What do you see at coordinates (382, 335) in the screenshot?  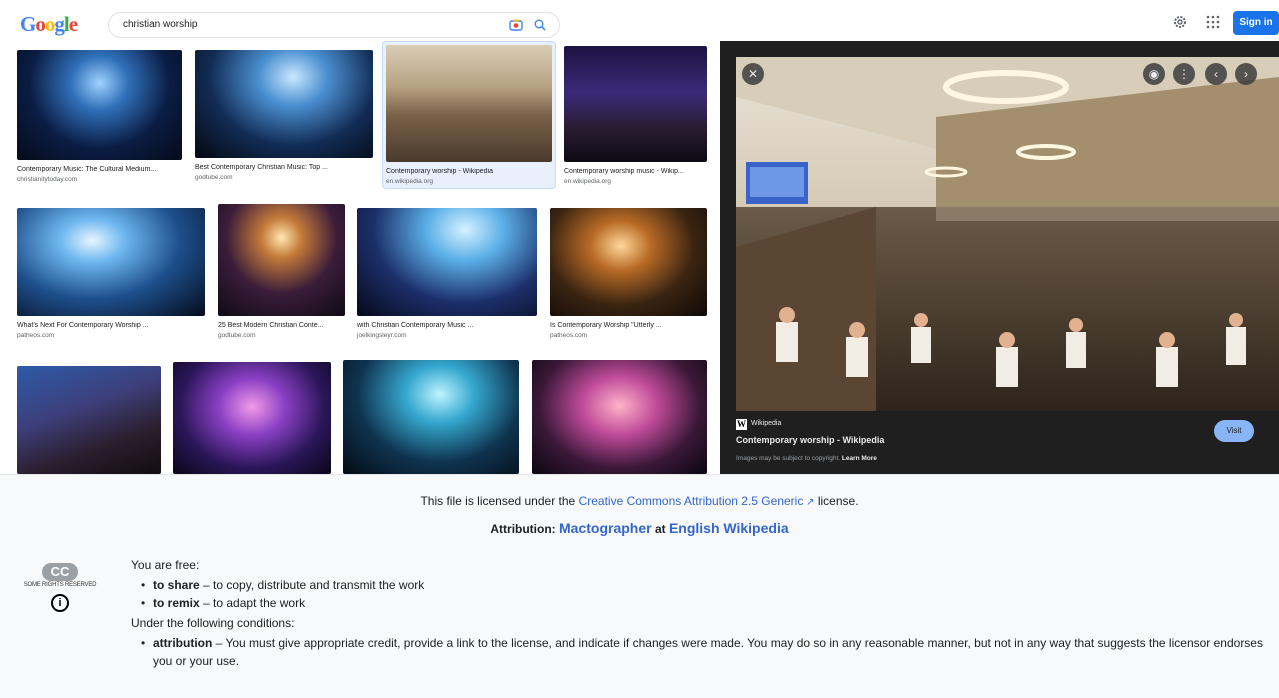 I see `result-source: joelkingsleyr.com` at bounding box center [382, 335].